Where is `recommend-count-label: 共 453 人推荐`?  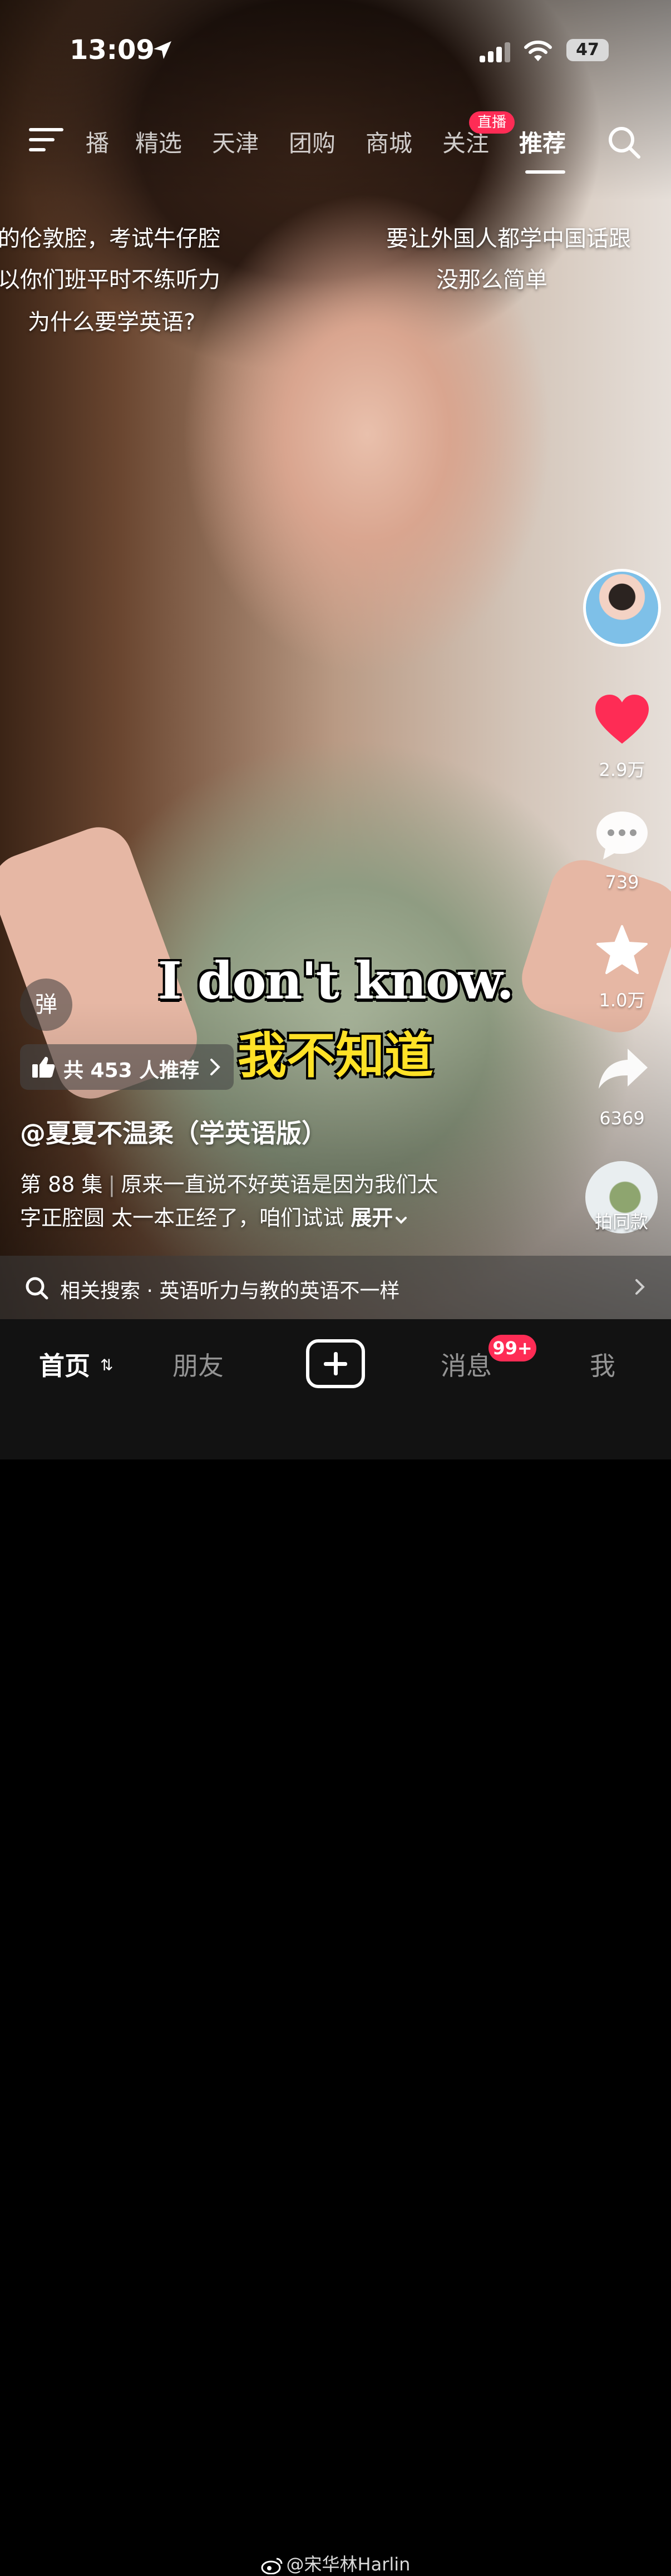 recommend-count-label: 共 453 人推荐 is located at coordinates (131, 1070).